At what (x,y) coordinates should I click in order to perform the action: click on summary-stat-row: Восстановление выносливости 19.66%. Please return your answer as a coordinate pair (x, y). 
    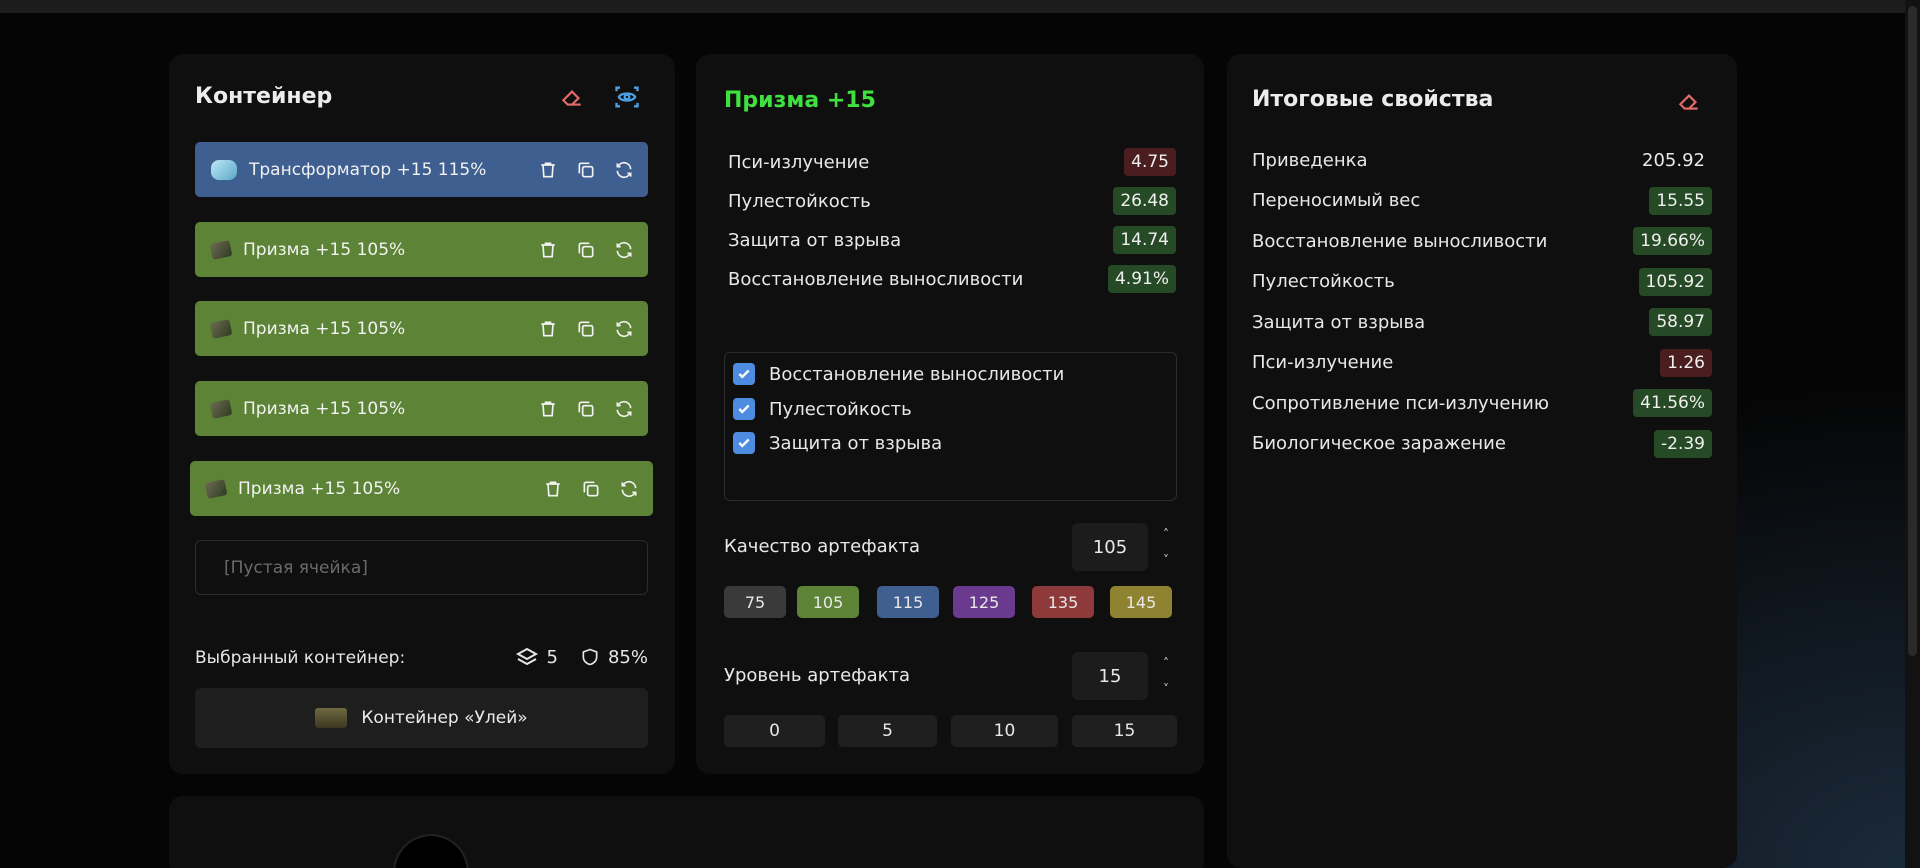
    Looking at the image, I should click on (1482, 241).